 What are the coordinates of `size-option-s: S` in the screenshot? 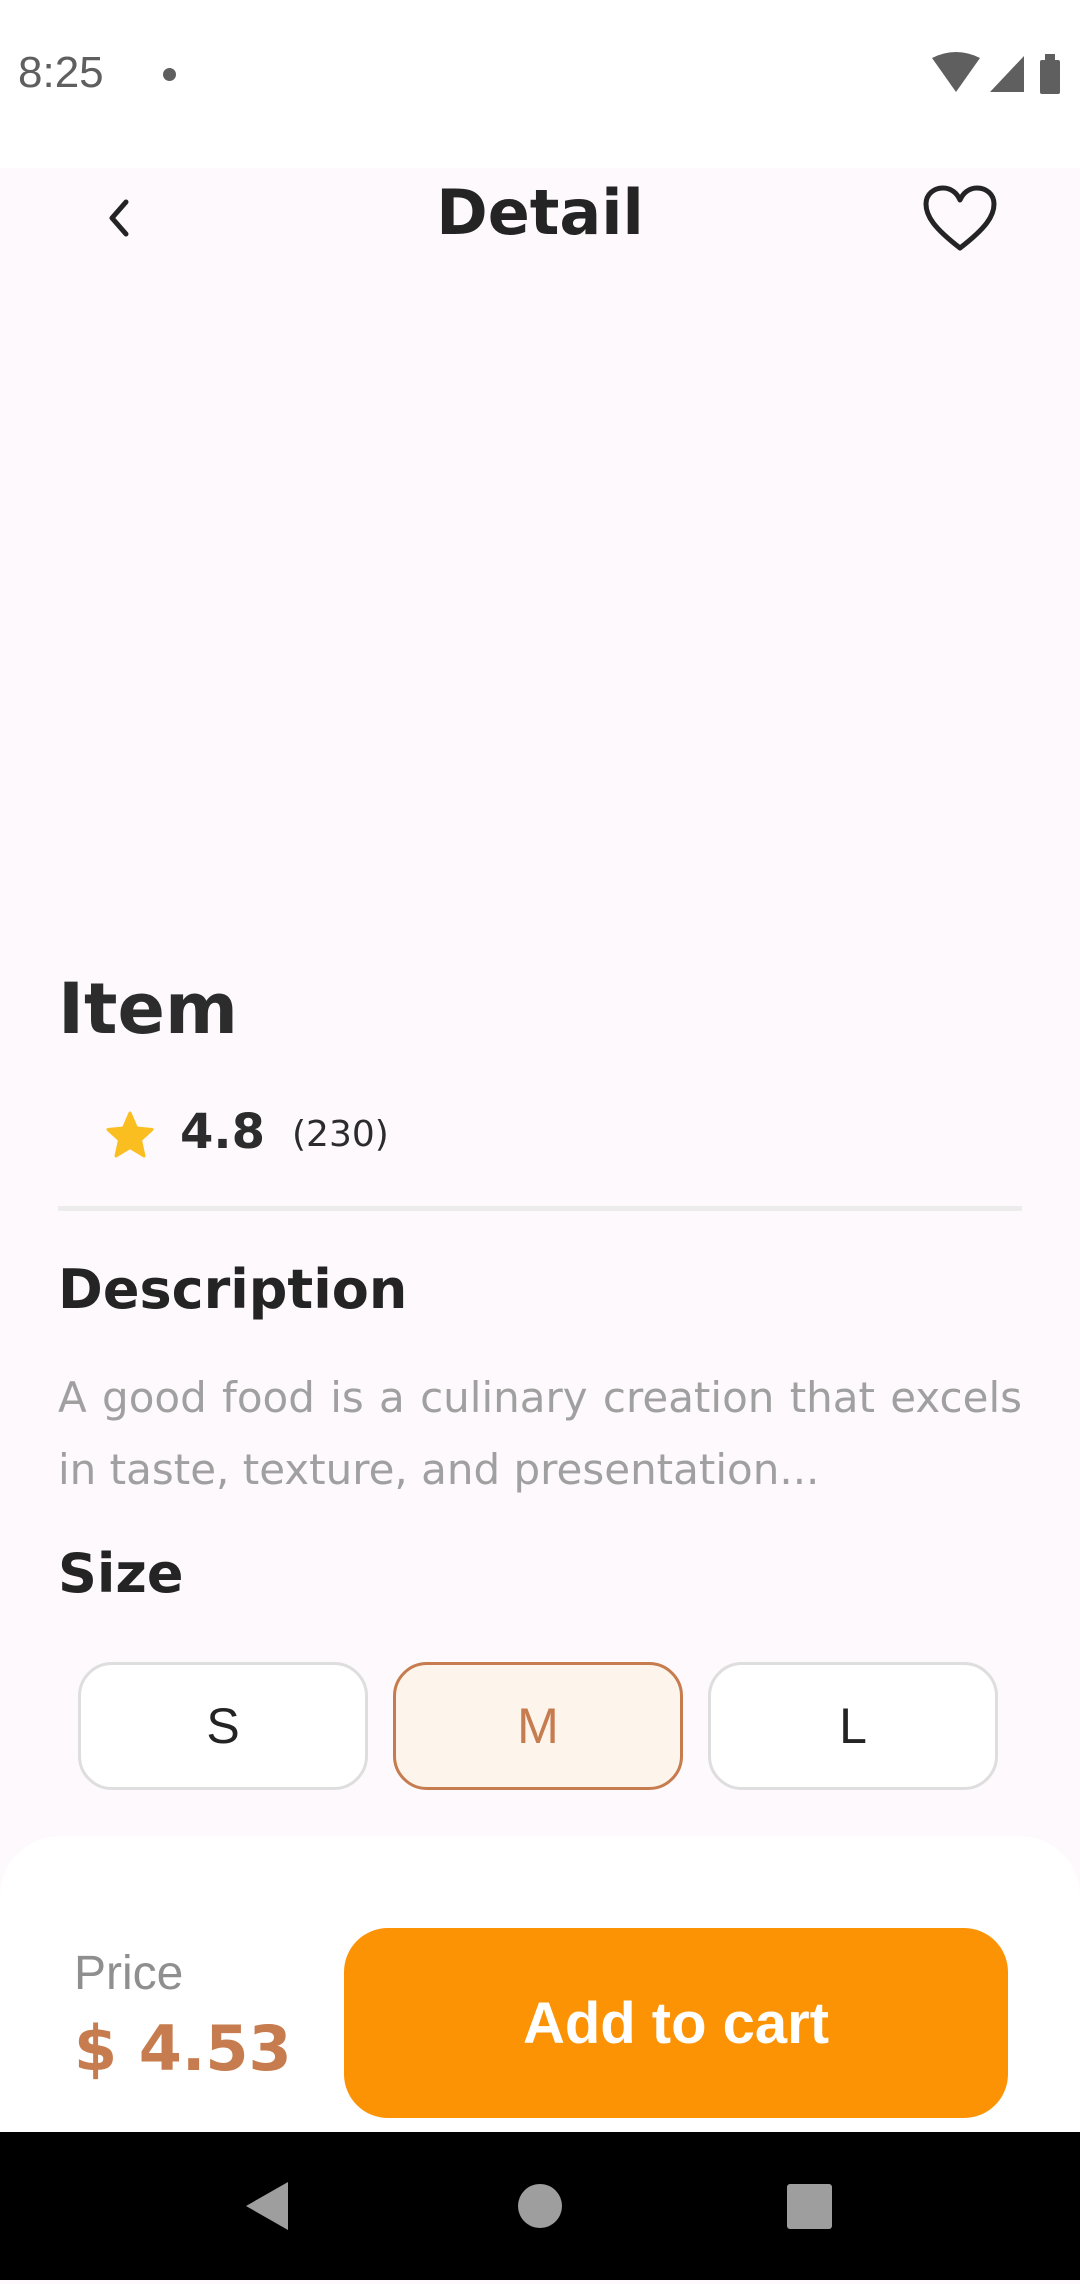 It's located at (223, 1726).